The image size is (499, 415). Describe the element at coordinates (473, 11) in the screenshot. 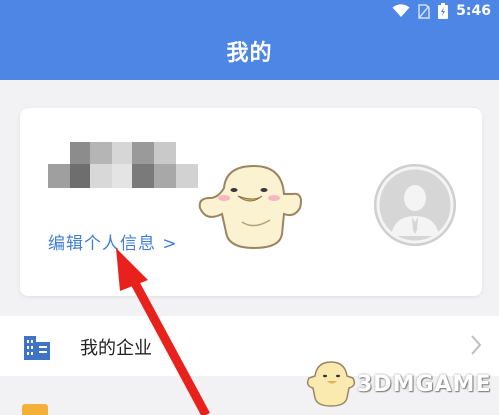

I see `status-time: 5:46` at that location.